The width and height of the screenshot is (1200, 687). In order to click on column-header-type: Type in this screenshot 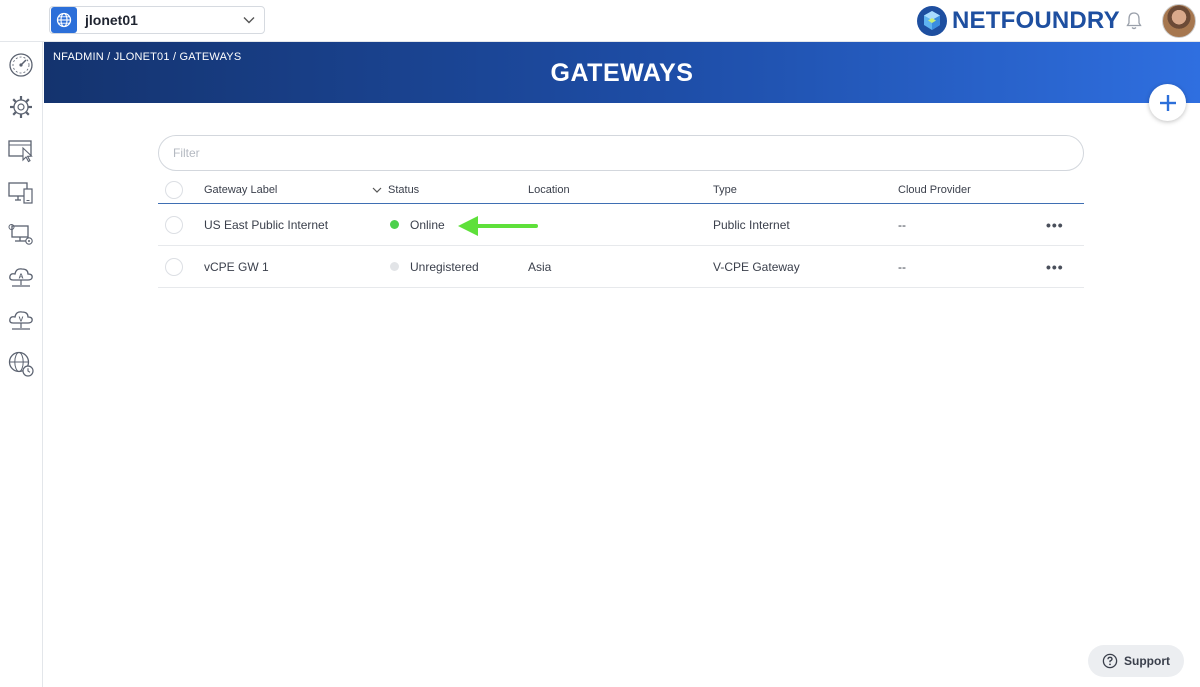, I will do `click(725, 189)`.